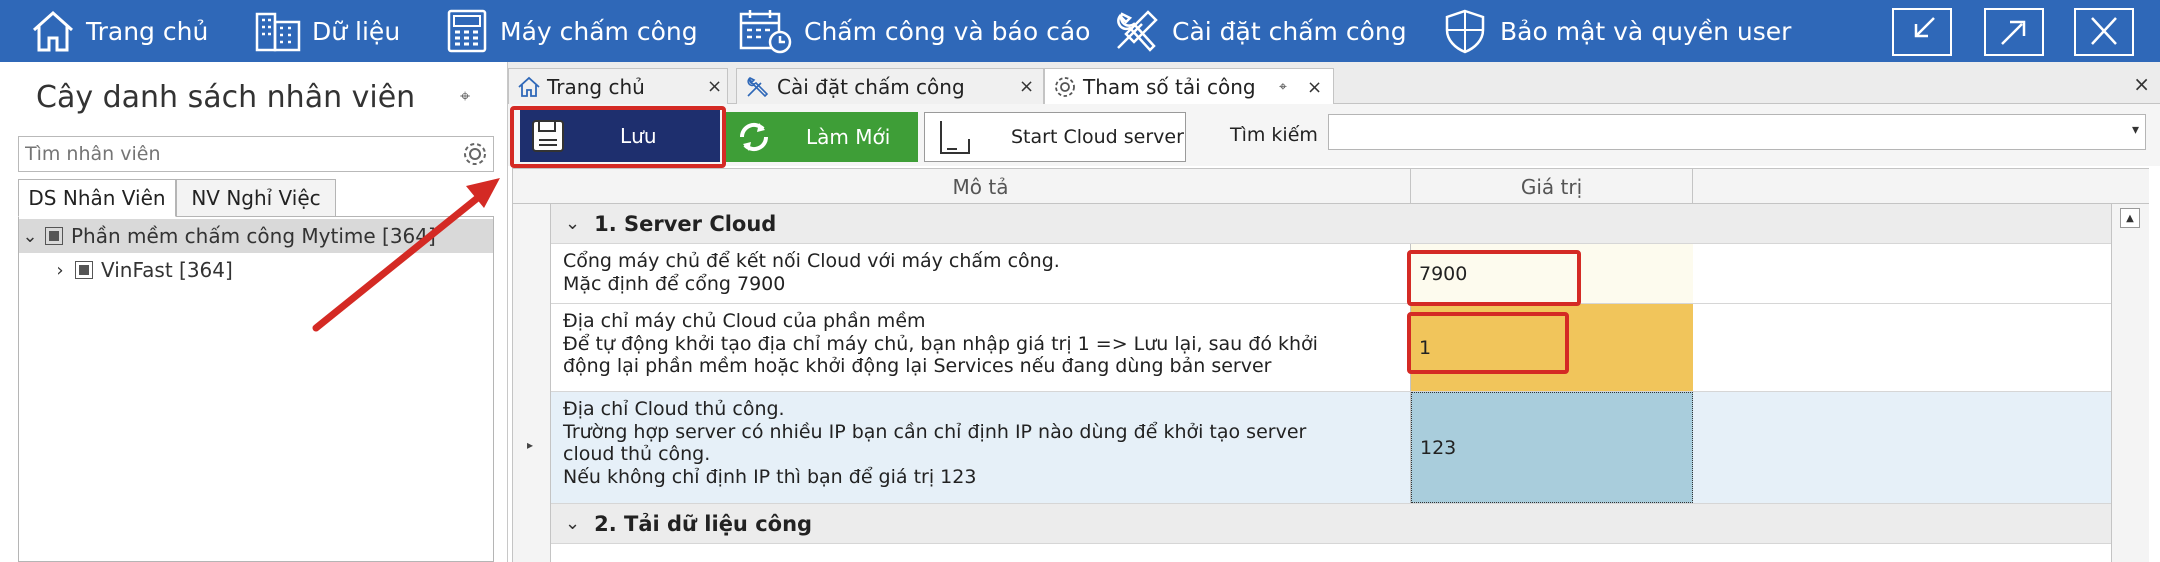 This screenshot has width=2160, height=562. I want to click on tree-node-label: Phần mềm chấm công Mytime [364], so click(253, 236).